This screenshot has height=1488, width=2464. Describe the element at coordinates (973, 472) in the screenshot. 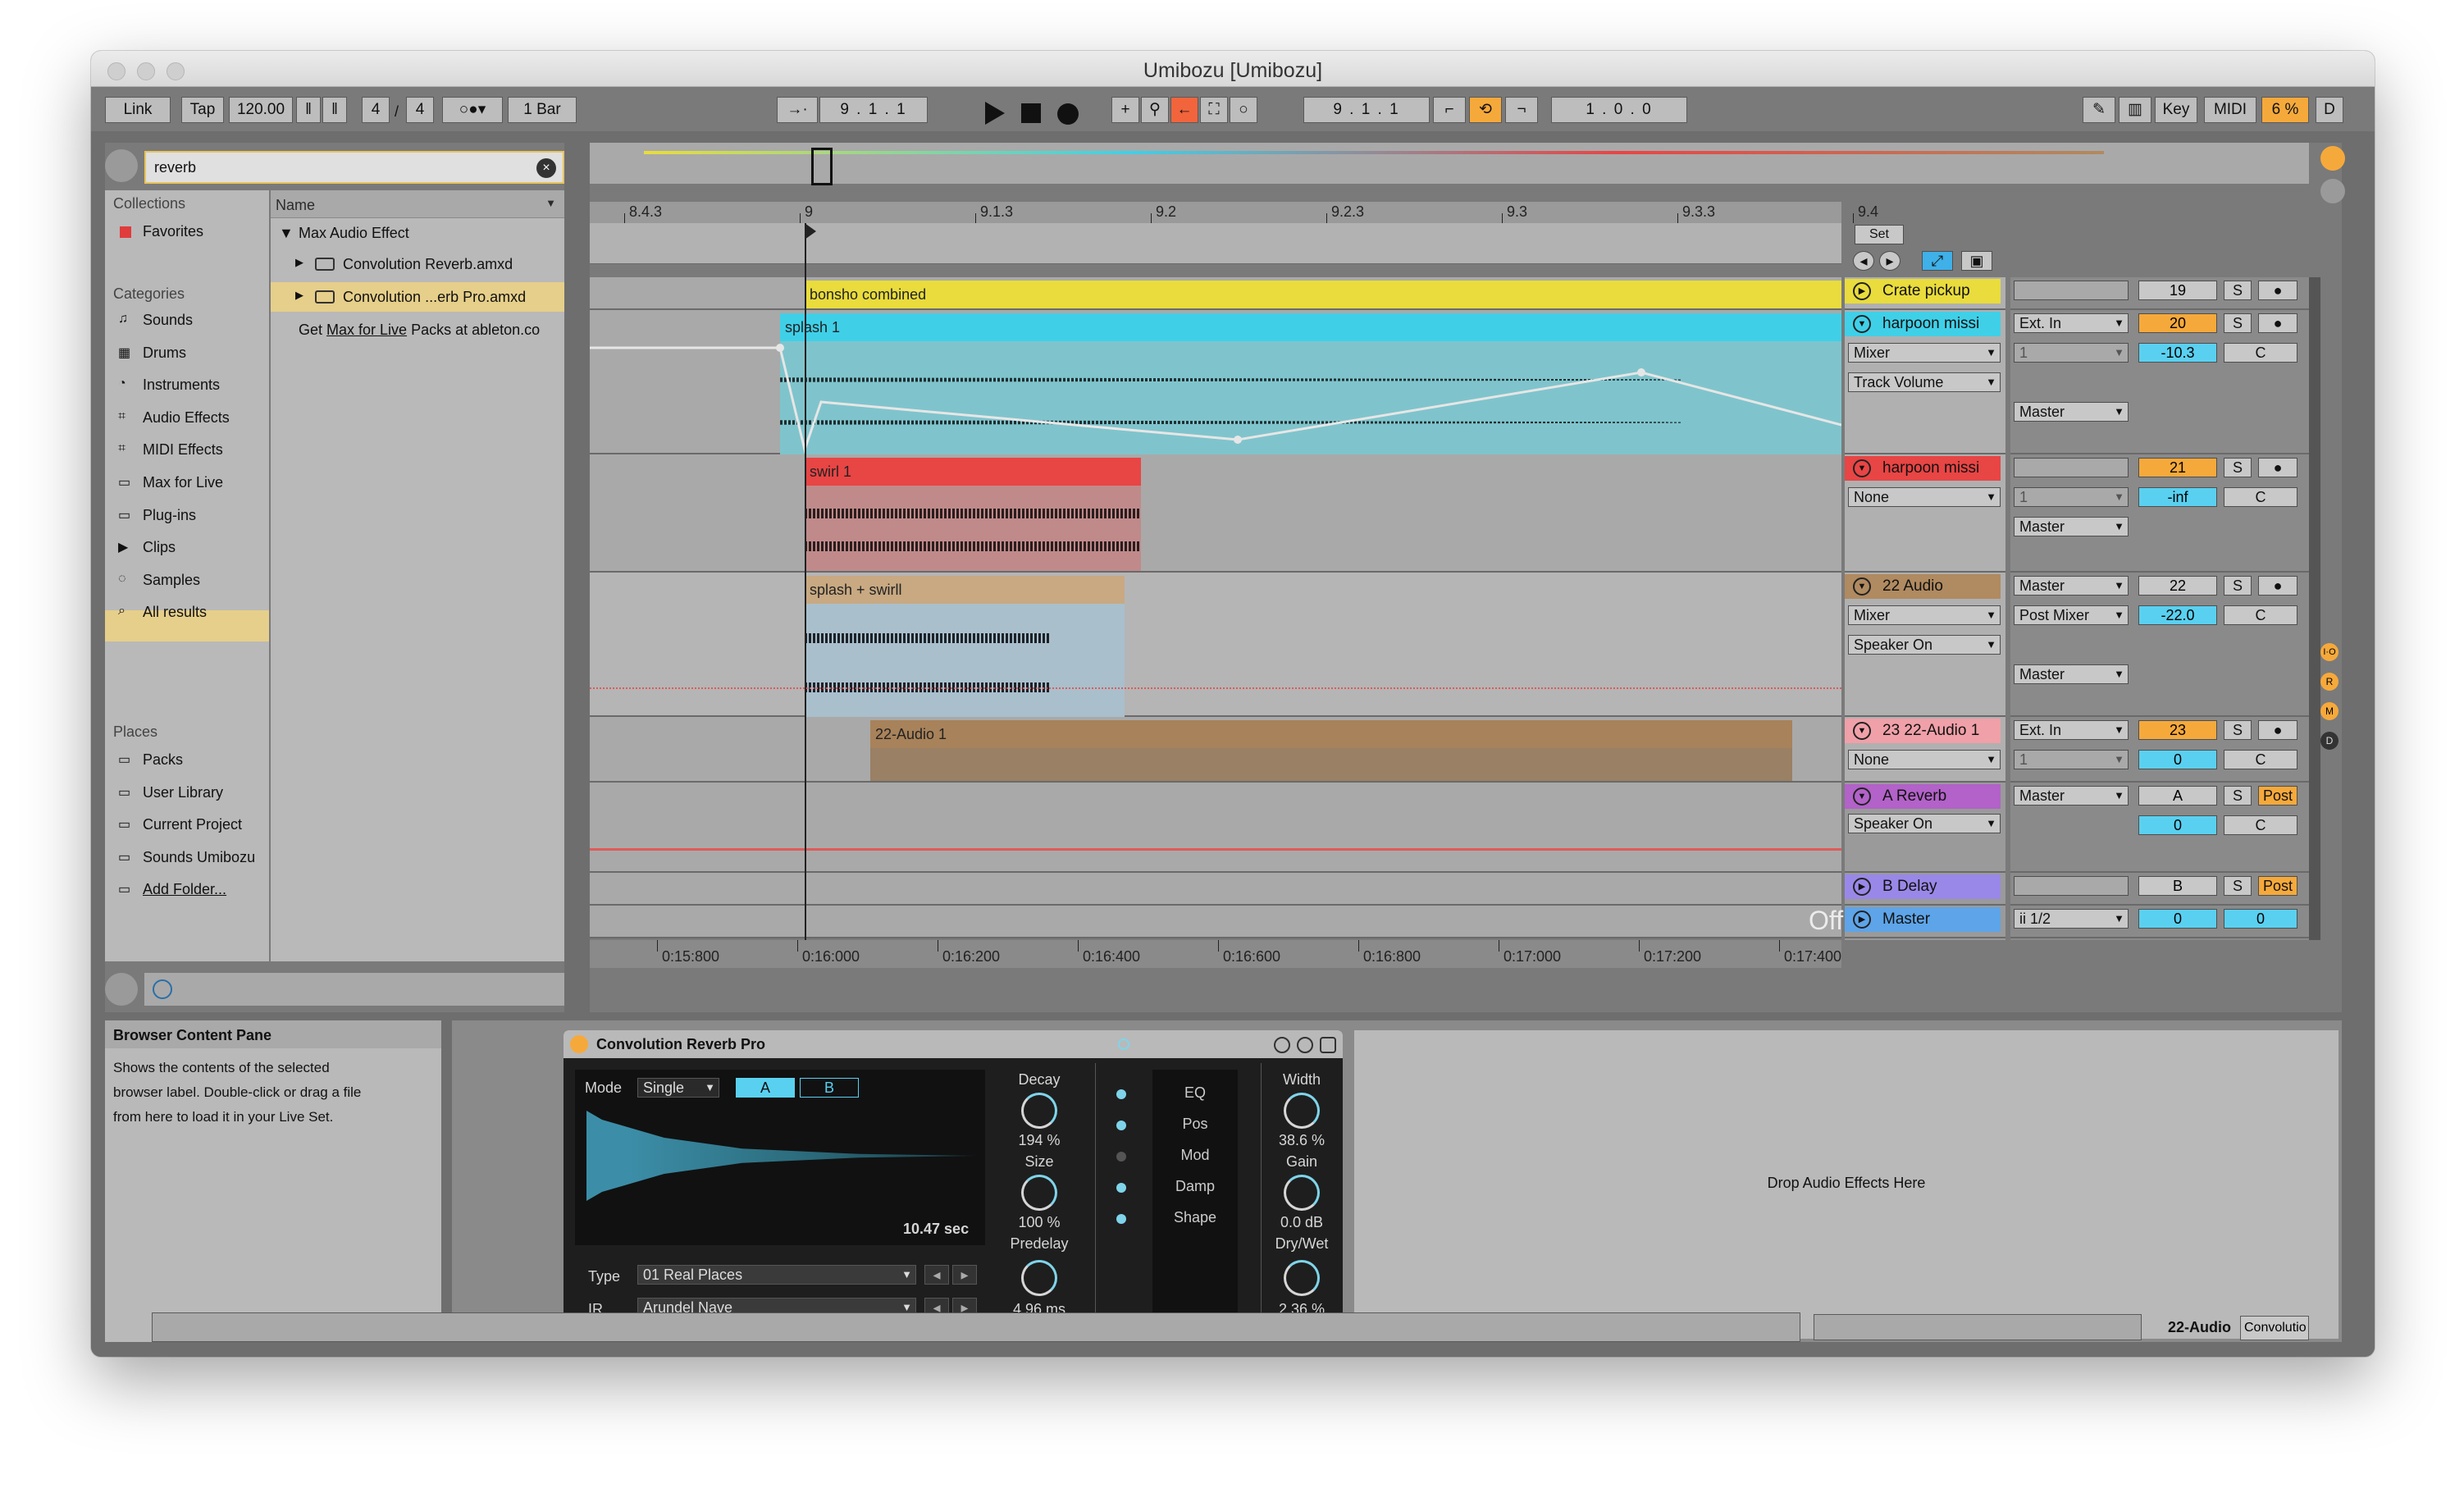

I see `clip-swirl-1: swirl 1` at that location.